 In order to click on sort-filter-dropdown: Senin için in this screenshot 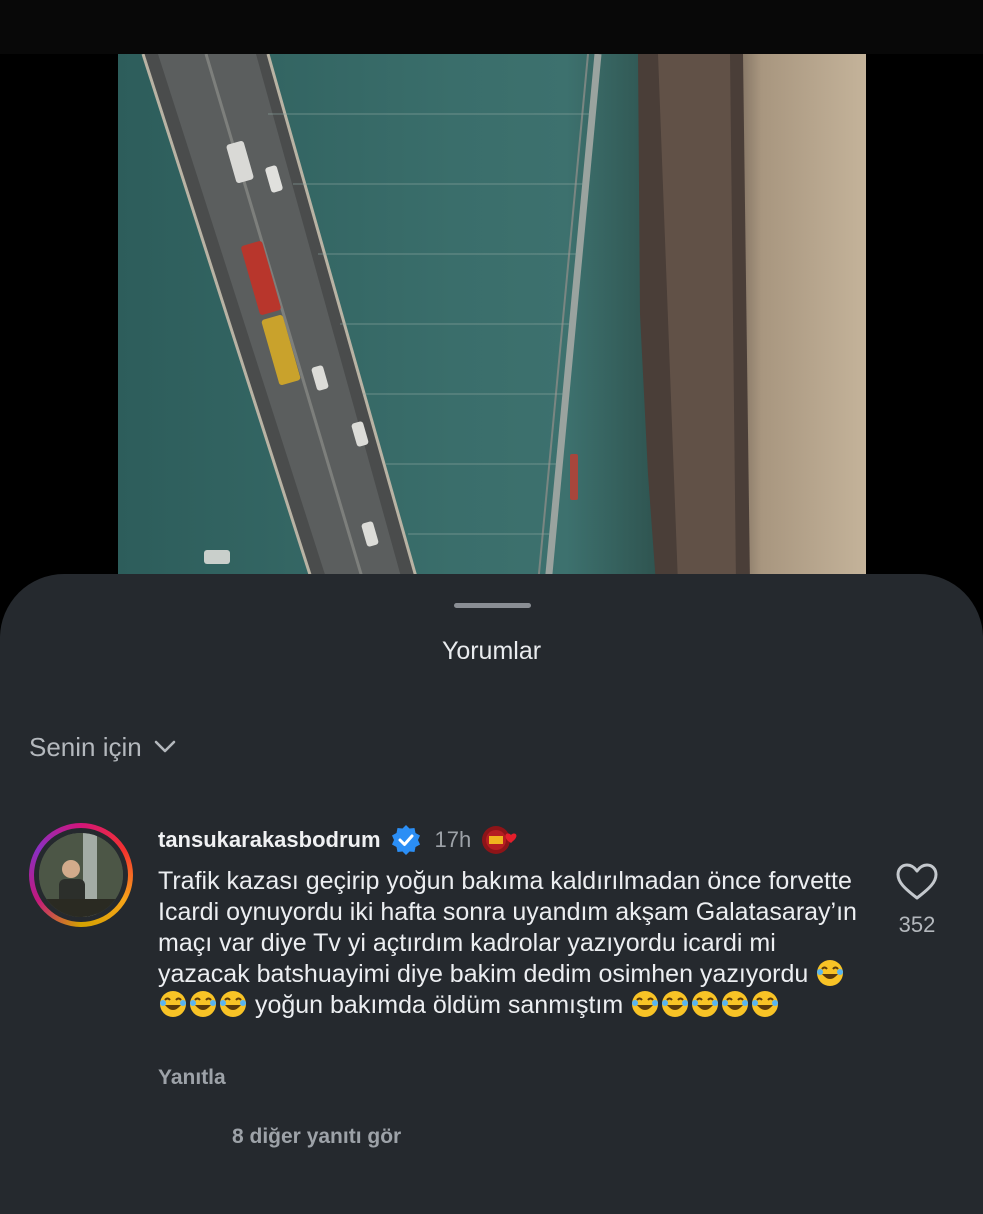, I will do `click(102, 747)`.